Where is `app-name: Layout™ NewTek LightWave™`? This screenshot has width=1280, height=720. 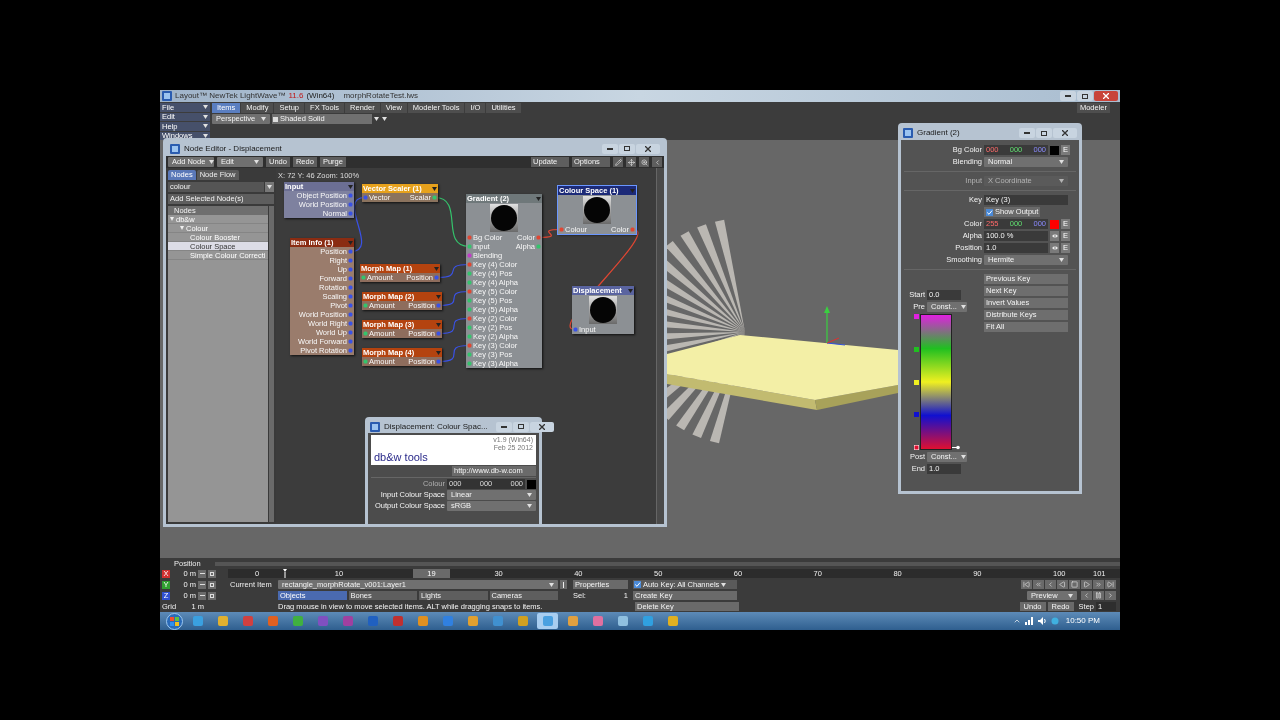 app-name: Layout™ NewTek LightWave™ is located at coordinates (230, 96).